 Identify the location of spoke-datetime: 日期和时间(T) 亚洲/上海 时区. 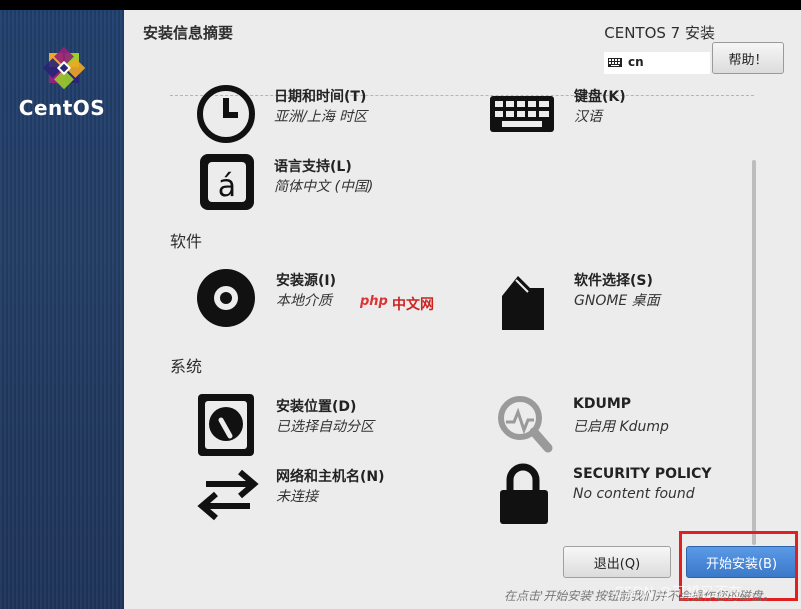
(319, 114).